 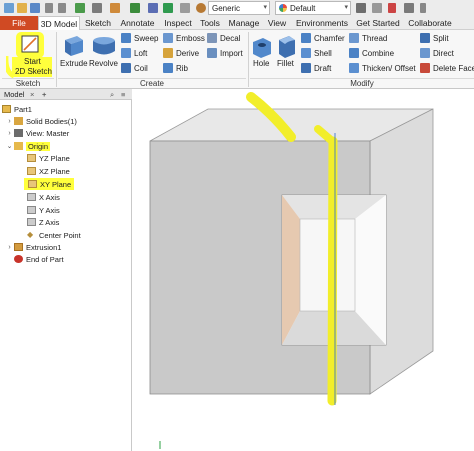 What do you see at coordinates (80, 8) in the screenshot?
I see `home-icon` at bounding box center [80, 8].